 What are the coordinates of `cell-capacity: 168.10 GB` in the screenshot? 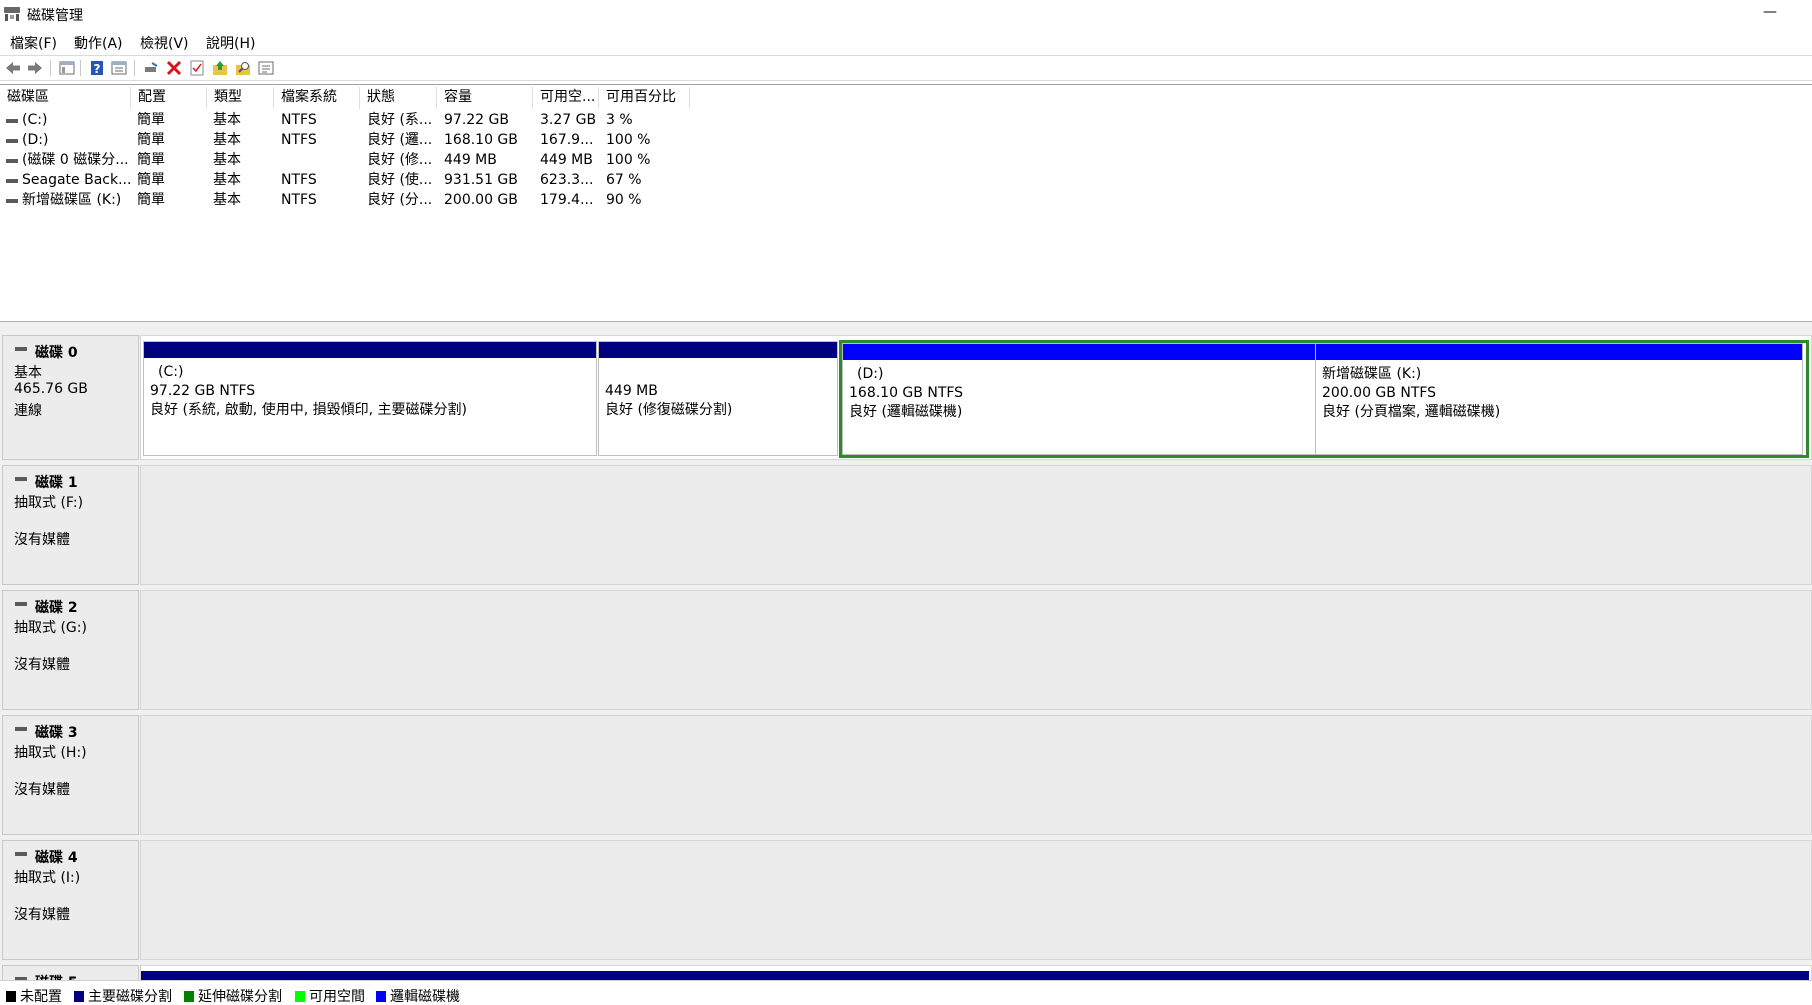 It's located at (481, 140).